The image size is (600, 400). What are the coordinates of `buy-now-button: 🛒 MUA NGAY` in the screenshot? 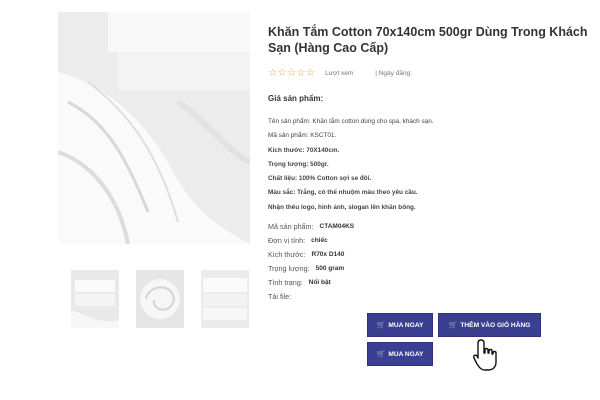 It's located at (400, 325).